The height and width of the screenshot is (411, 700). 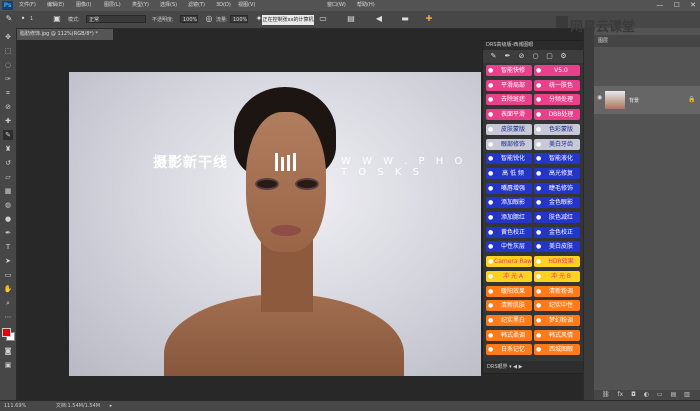 I want to click on plugin-button-left: ● 智能锐化, so click(x=509, y=159).